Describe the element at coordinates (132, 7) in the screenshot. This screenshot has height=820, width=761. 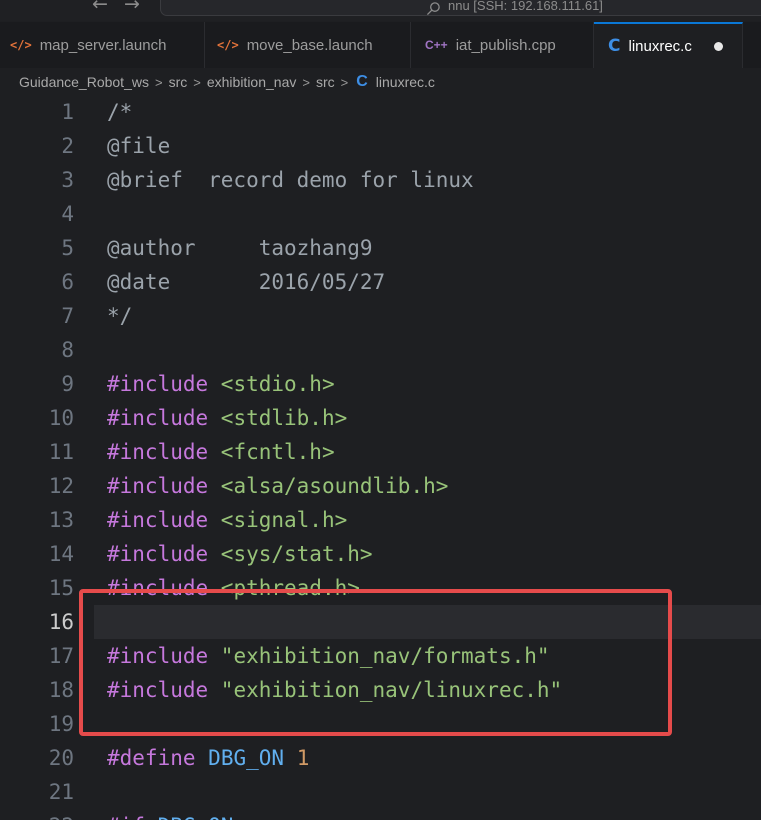
I see `arrow-right-icon: →` at that location.